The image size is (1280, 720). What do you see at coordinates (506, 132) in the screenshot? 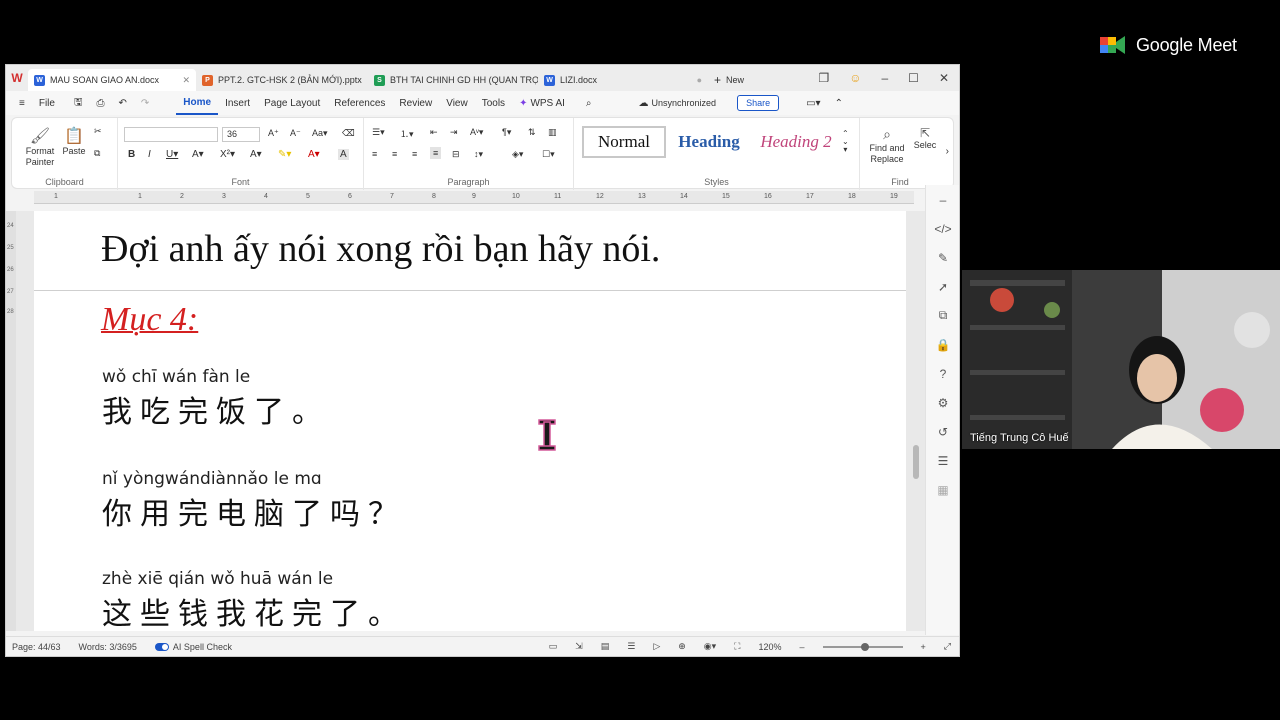
I see `show-marks-icon: ¶▾` at bounding box center [506, 132].